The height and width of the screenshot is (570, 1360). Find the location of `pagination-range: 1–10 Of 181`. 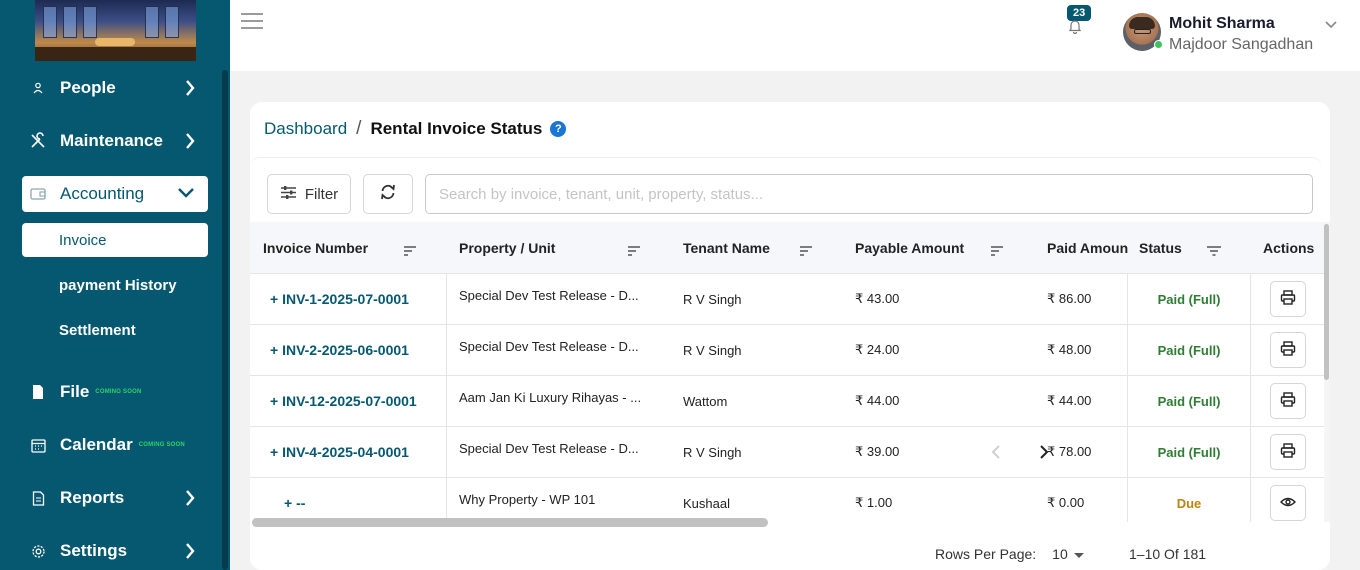

pagination-range: 1–10 Of 181 is located at coordinates (1168, 554).